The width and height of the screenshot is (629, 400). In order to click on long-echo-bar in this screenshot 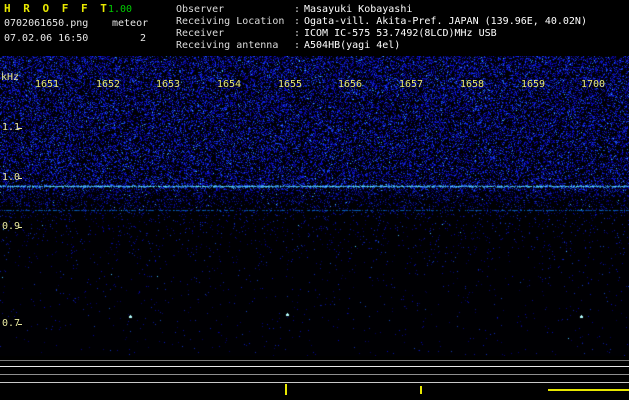, I will do `click(588, 390)`.